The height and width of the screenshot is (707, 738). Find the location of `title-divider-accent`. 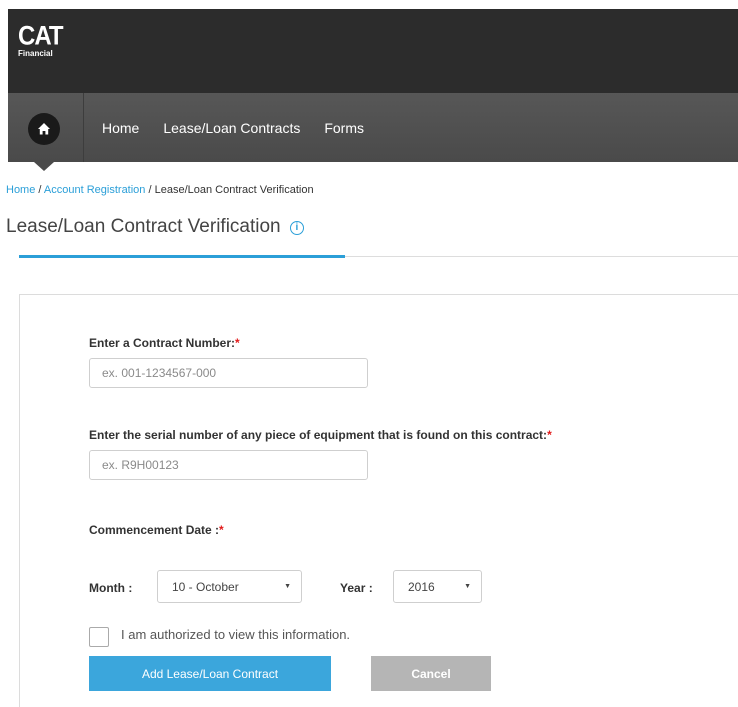

title-divider-accent is located at coordinates (182, 256).